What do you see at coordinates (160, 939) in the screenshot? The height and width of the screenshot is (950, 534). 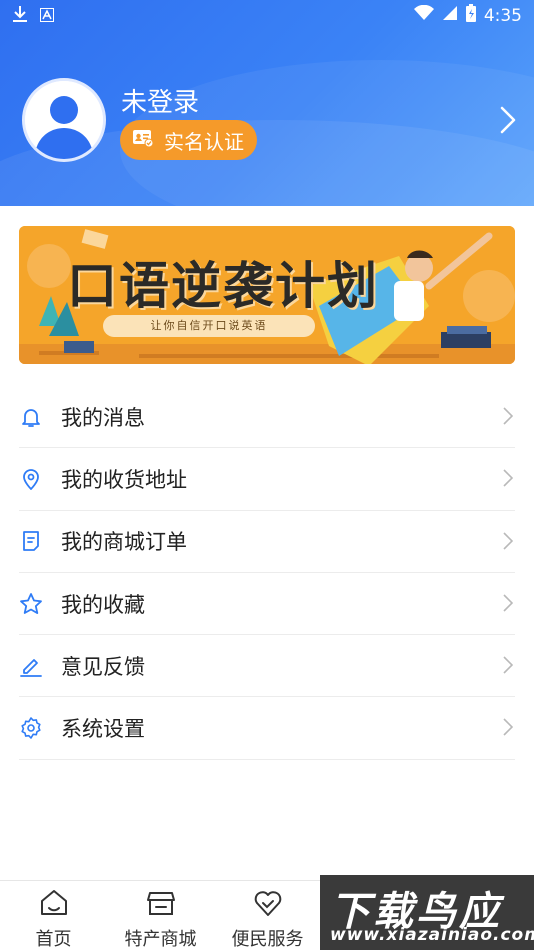 I see `tab-label: 特产商城` at bounding box center [160, 939].